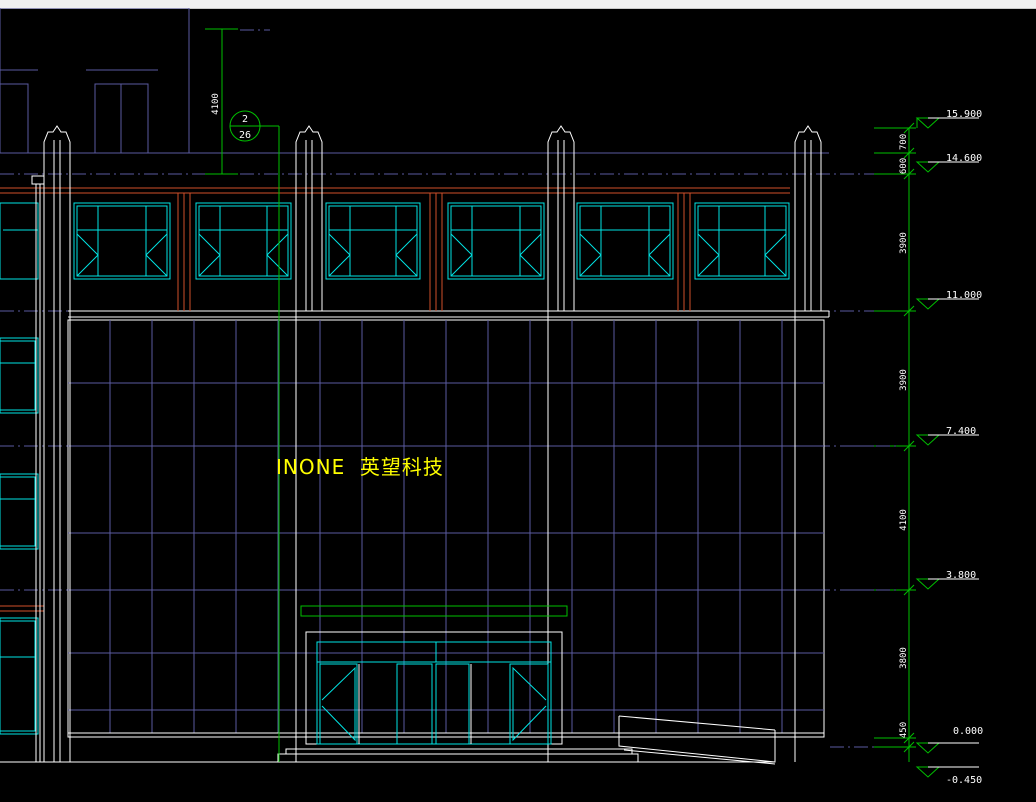 This screenshot has width=1036, height=802. What do you see at coordinates (964, 114) in the screenshot?
I see `elevation-label-15900: 15.900` at bounding box center [964, 114].